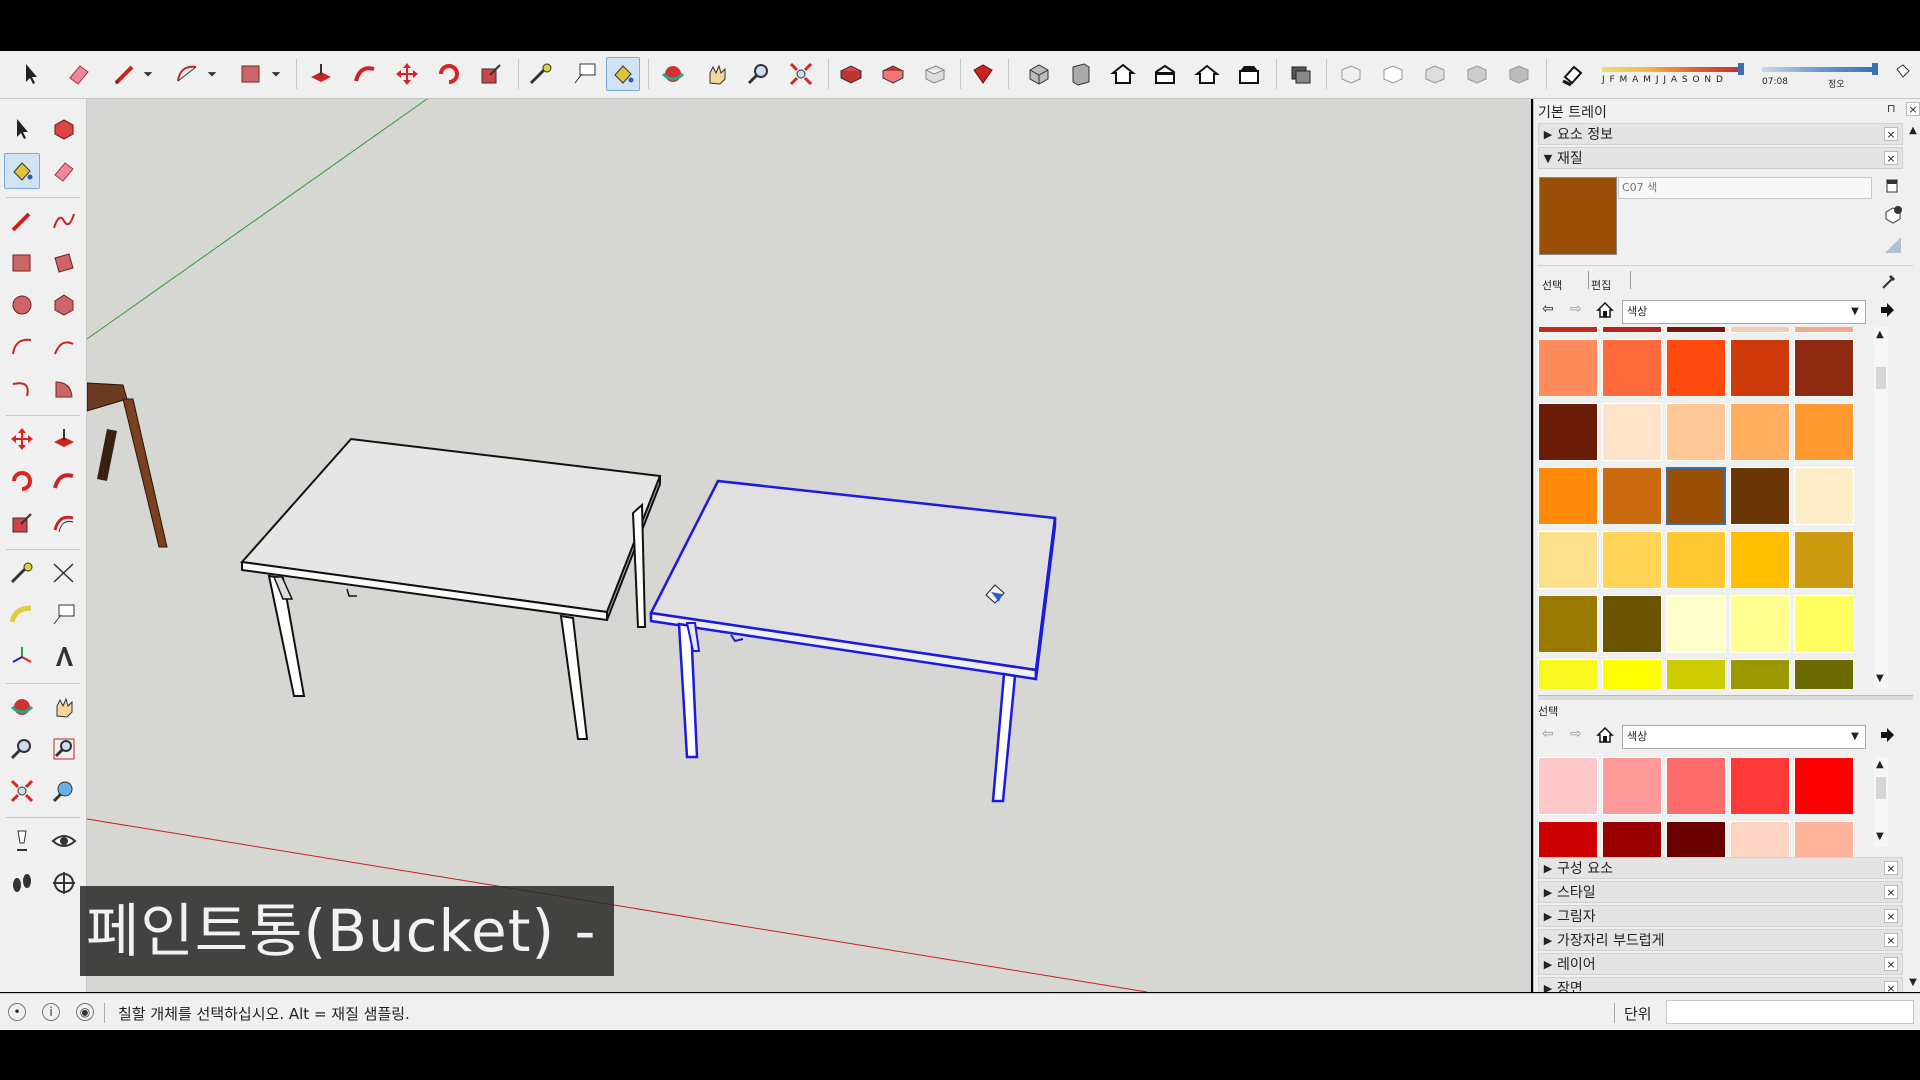  Describe the element at coordinates (64, 263) in the screenshot. I see `rotated-rectangle-tool-icon` at that location.